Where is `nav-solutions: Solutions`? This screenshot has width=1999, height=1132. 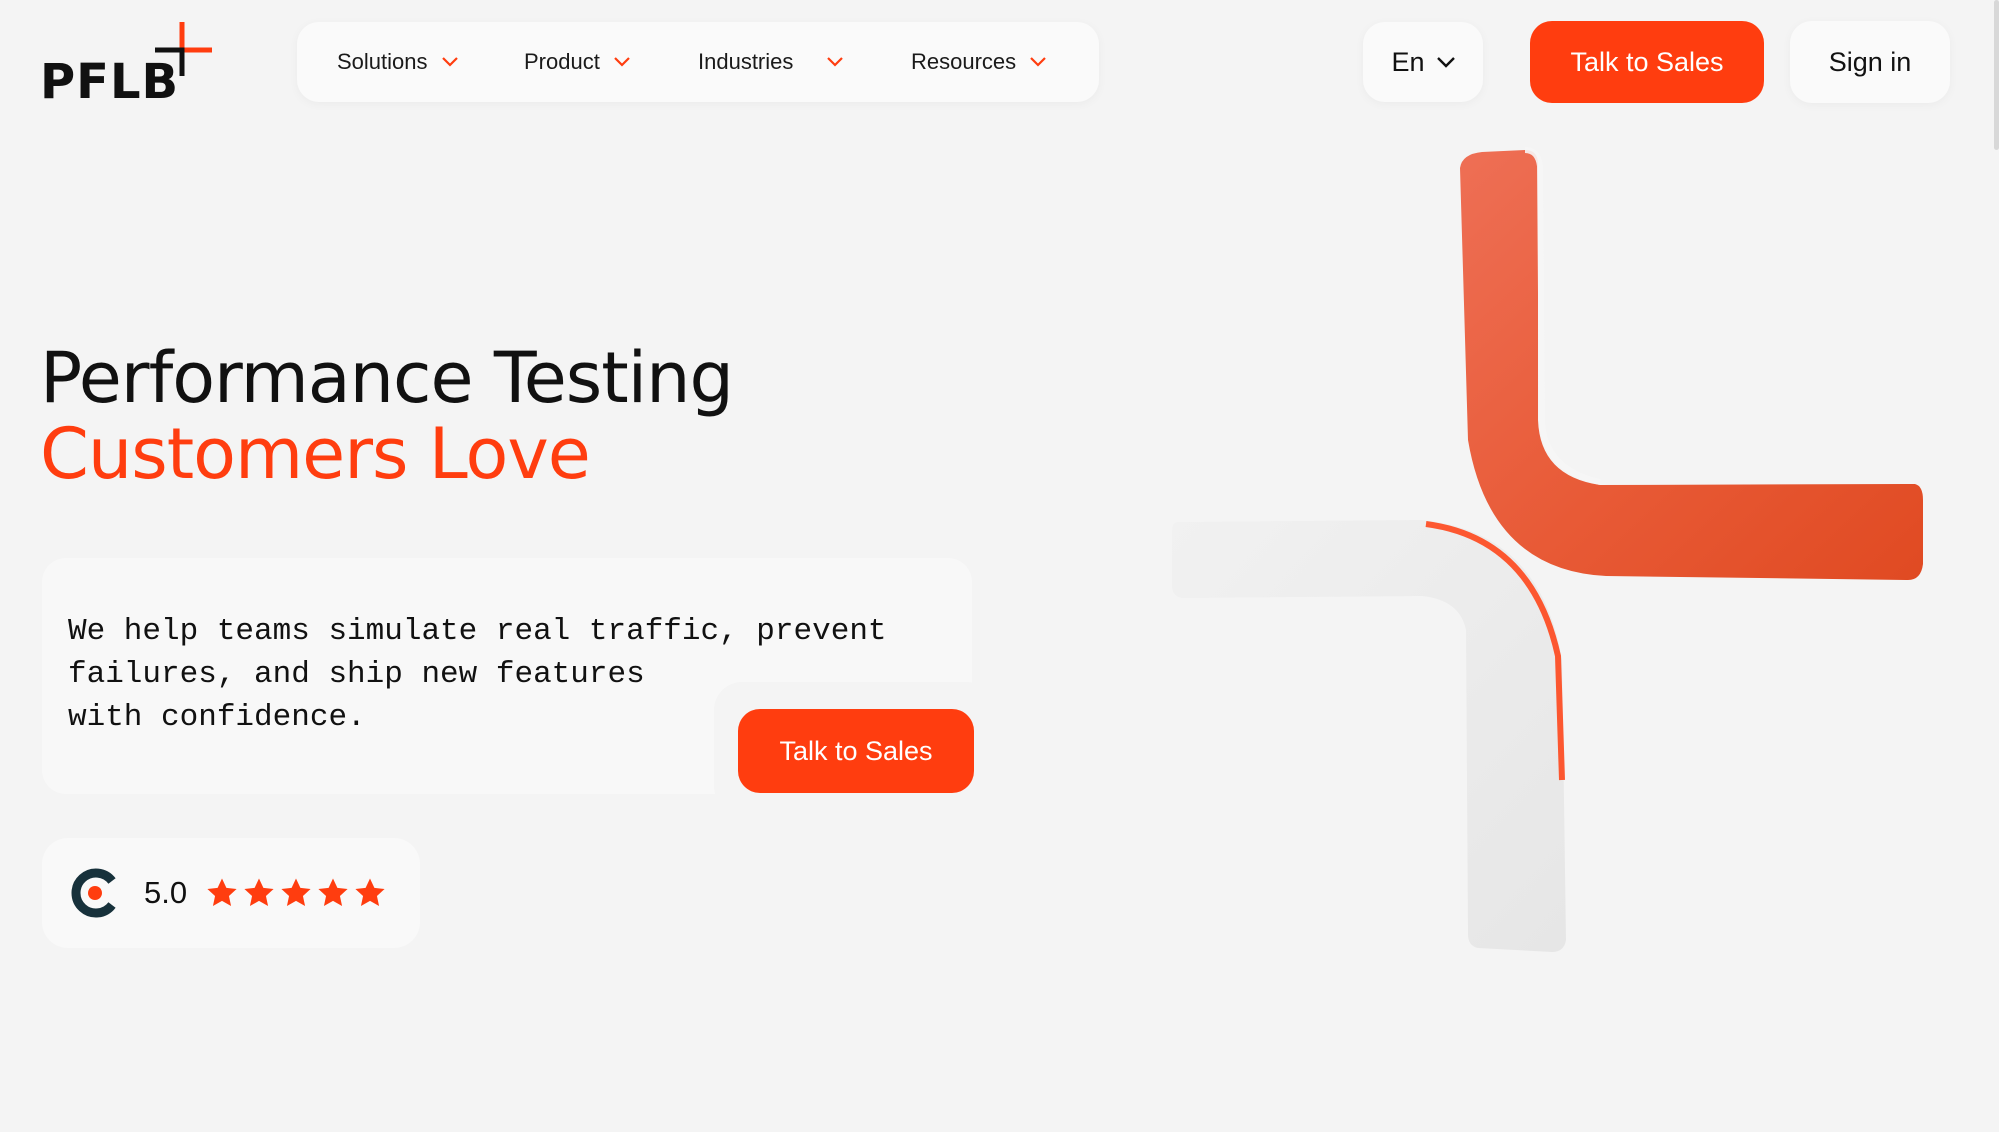
nav-solutions: Solutions is located at coordinates (397, 62).